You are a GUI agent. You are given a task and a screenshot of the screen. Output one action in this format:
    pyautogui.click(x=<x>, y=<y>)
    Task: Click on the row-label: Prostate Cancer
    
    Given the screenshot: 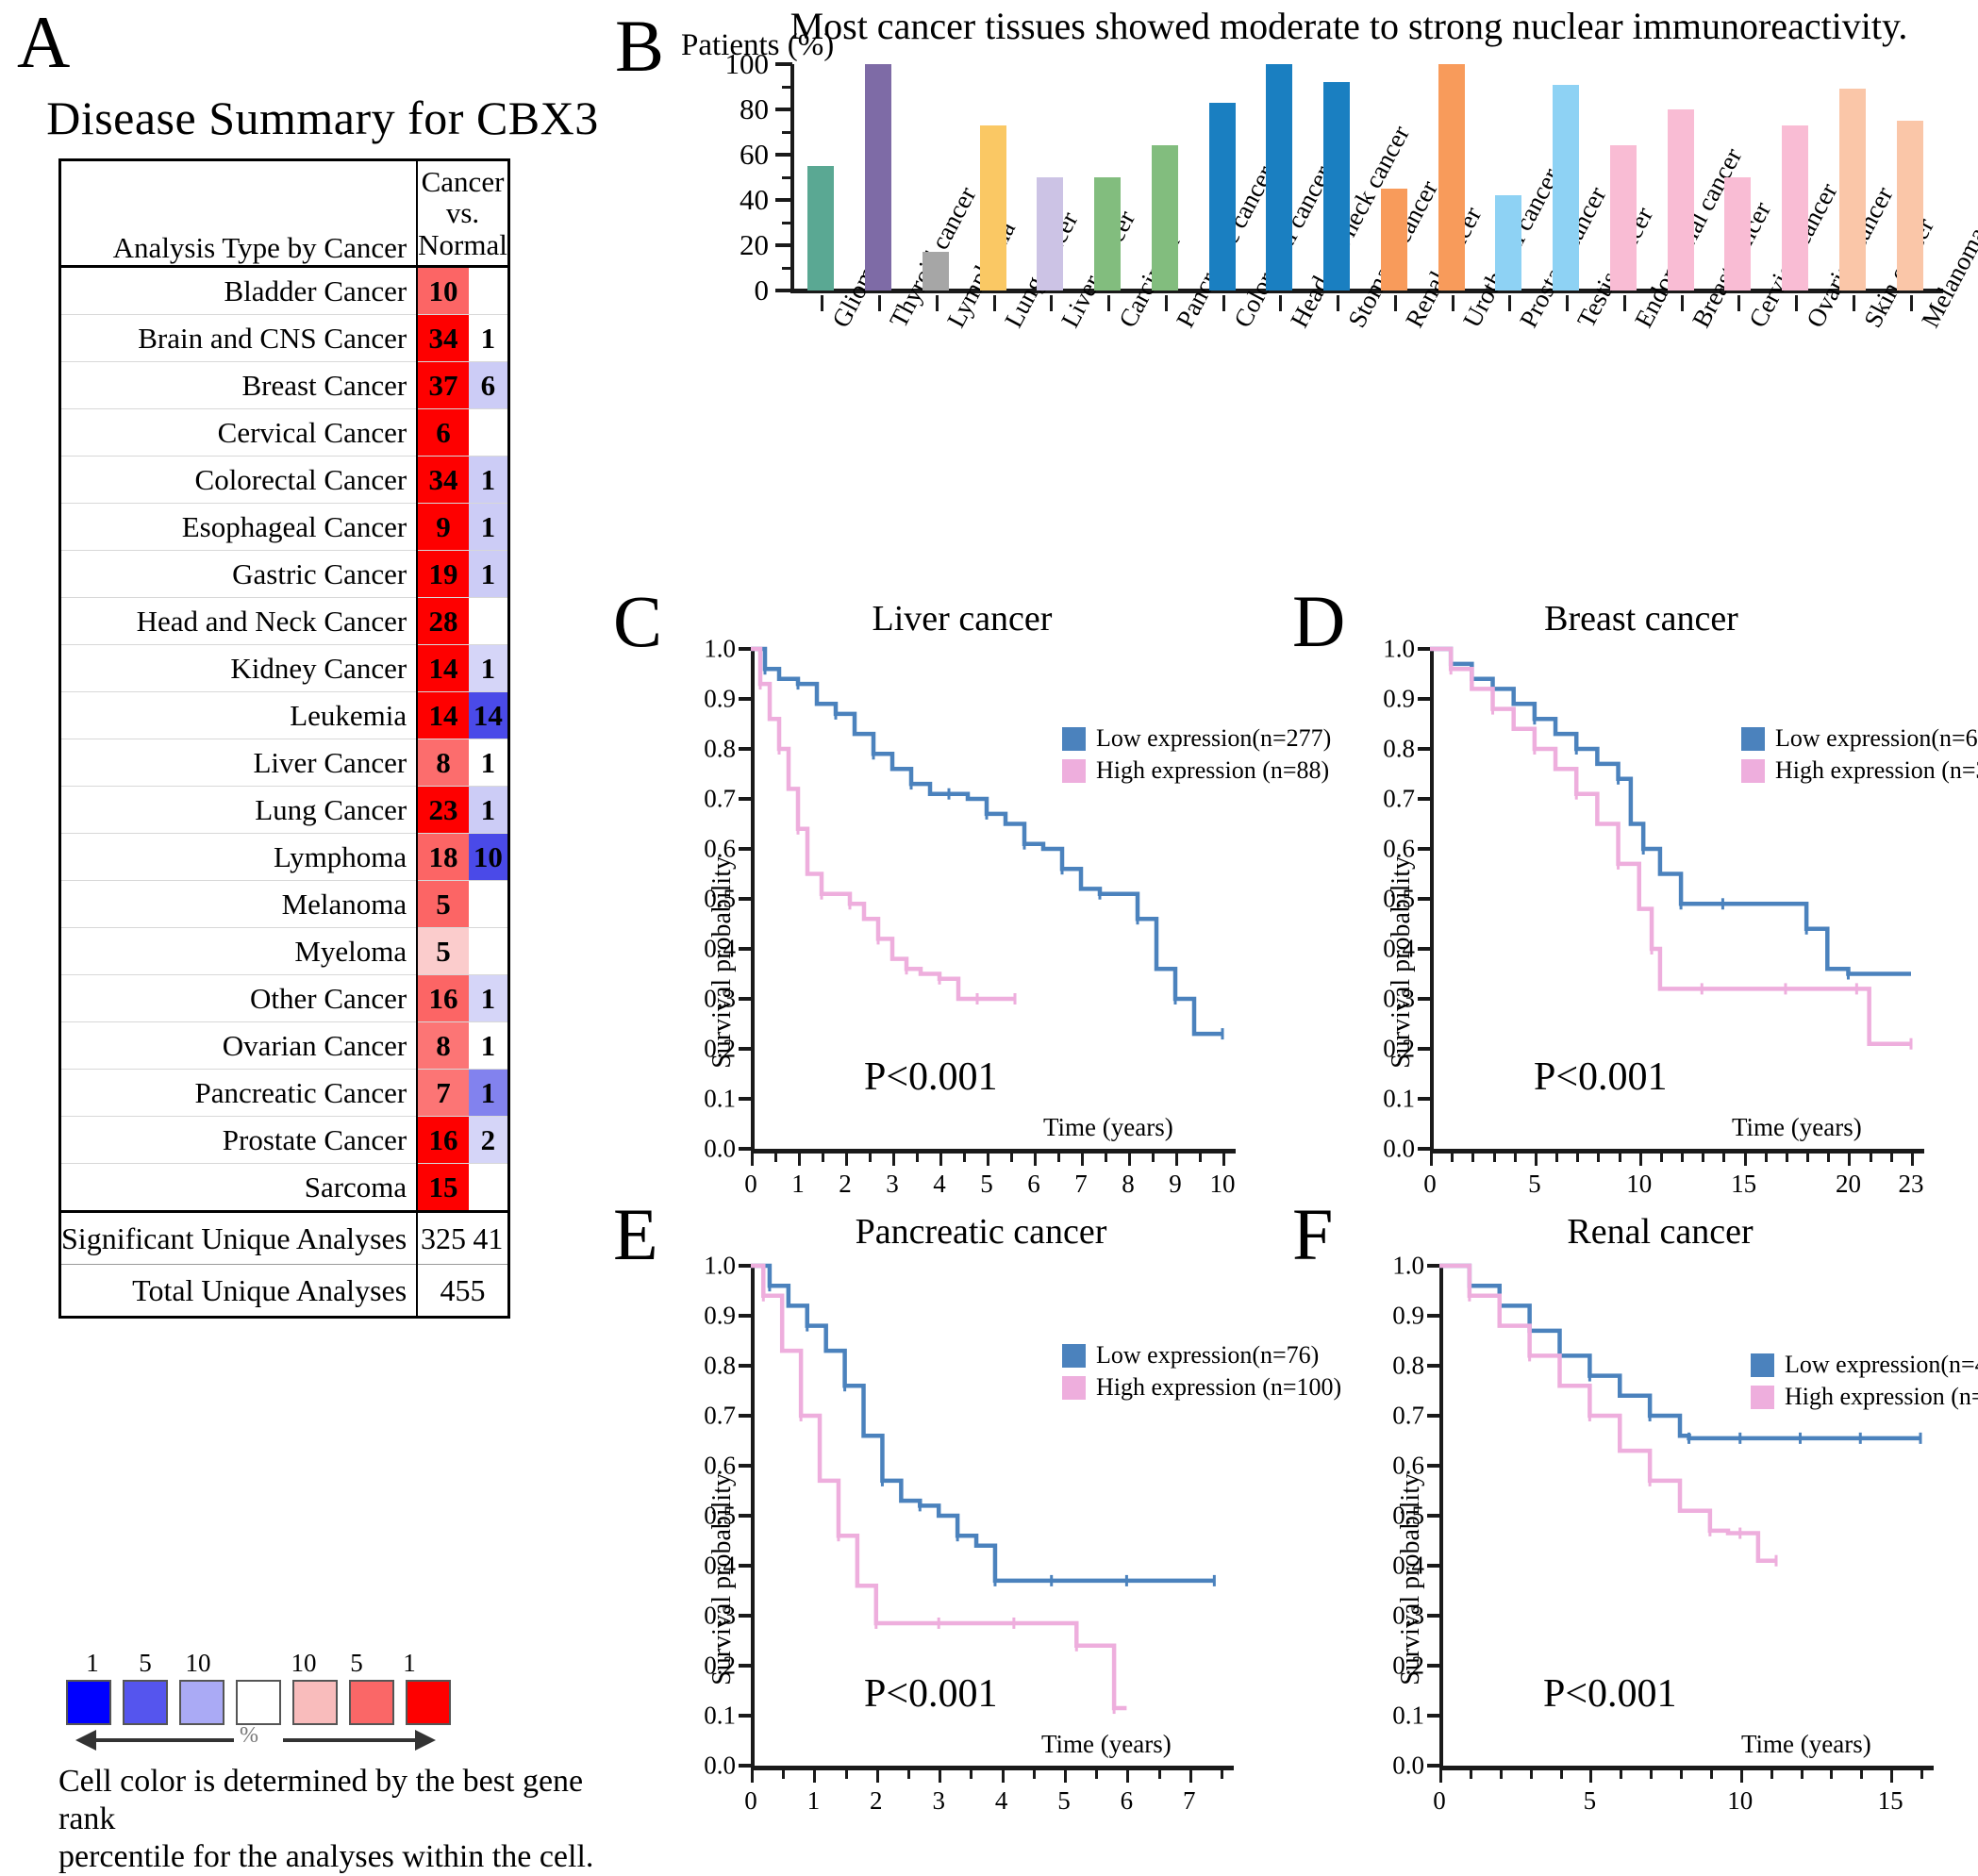 What is the action you would take?
    pyautogui.click(x=239, y=1140)
    